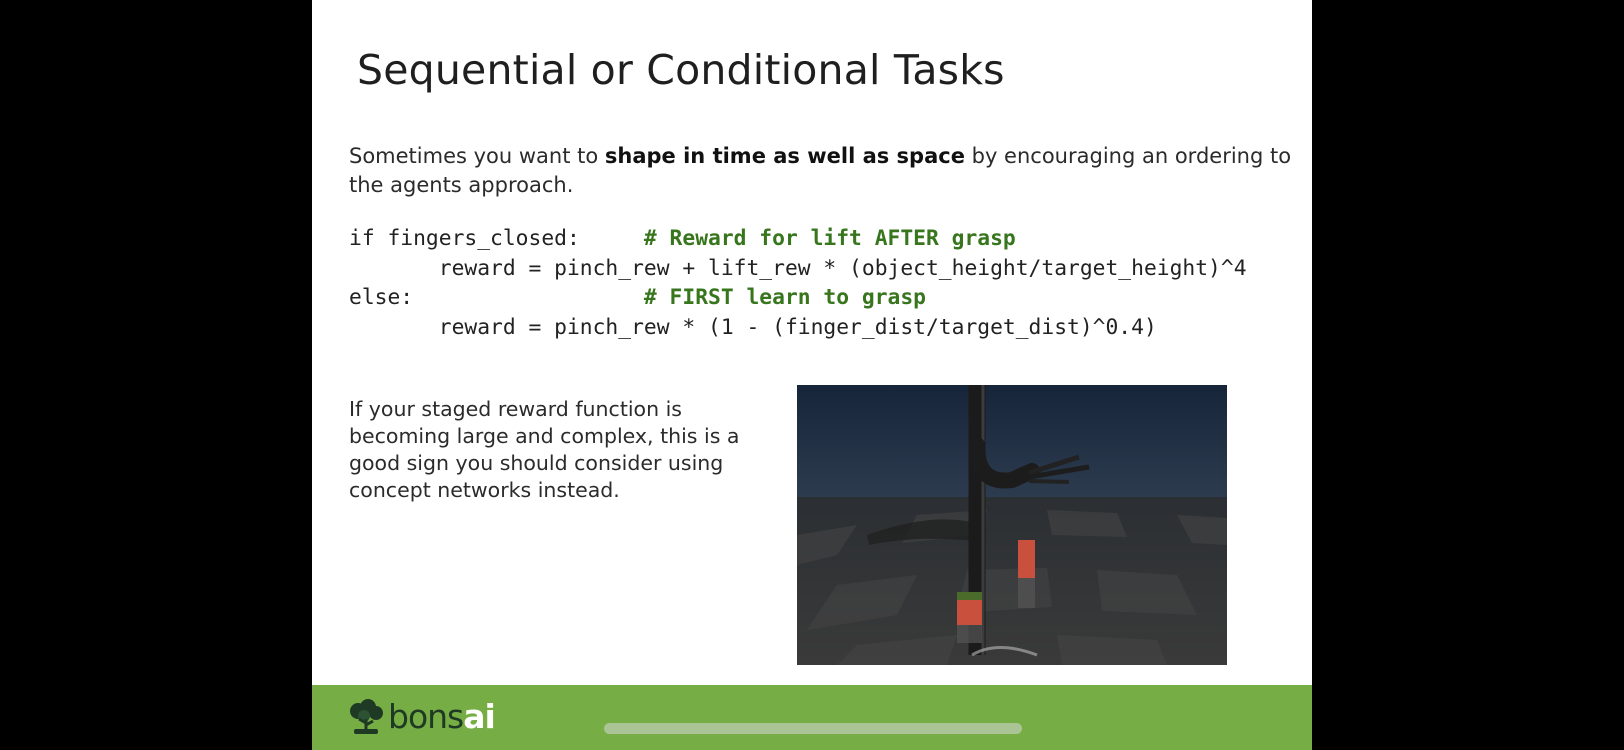 This screenshot has height=750, width=1624. What do you see at coordinates (784, 297) in the screenshot?
I see `code-line-3-comment: # FIRST learn to grasp` at bounding box center [784, 297].